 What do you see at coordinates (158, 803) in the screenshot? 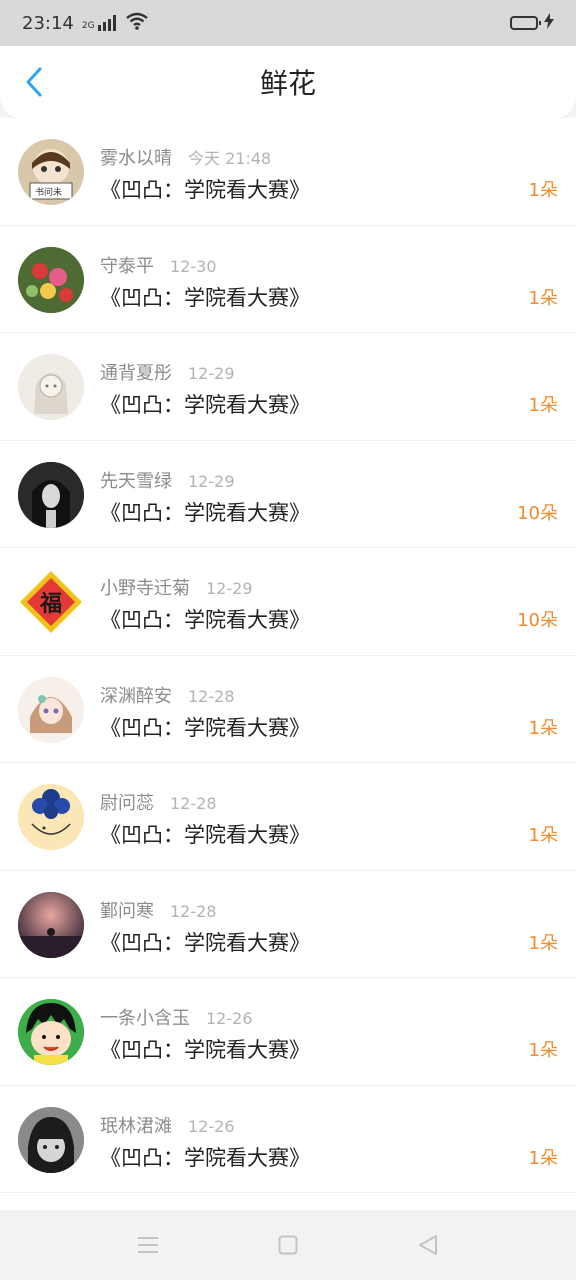
I see `user-name: 尉问蕊 12-28` at bounding box center [158, 803].